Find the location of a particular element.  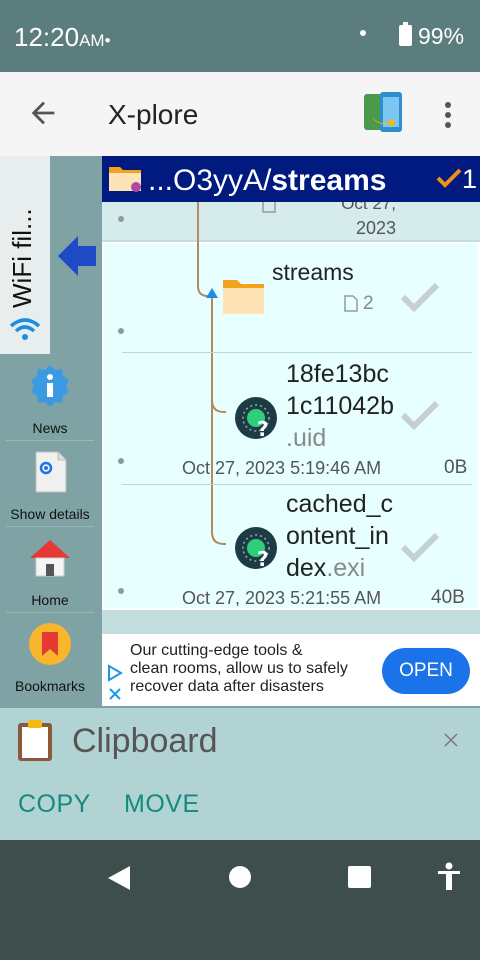

back-arrow-icon is located at coordinates (43, 113).